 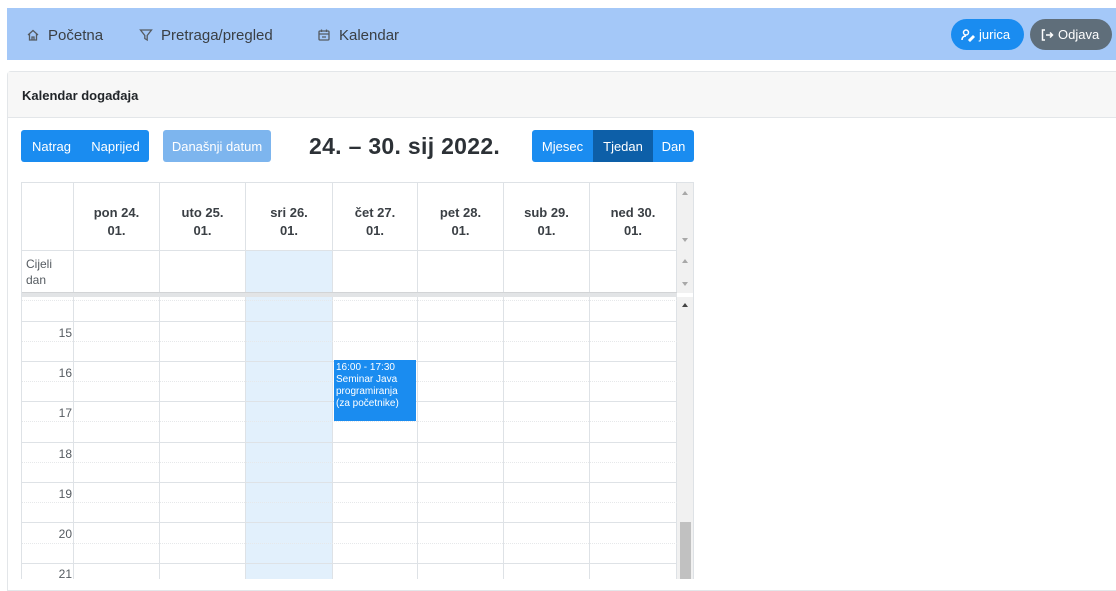 I want to click on filter-icon, so click(x=146, y=35).